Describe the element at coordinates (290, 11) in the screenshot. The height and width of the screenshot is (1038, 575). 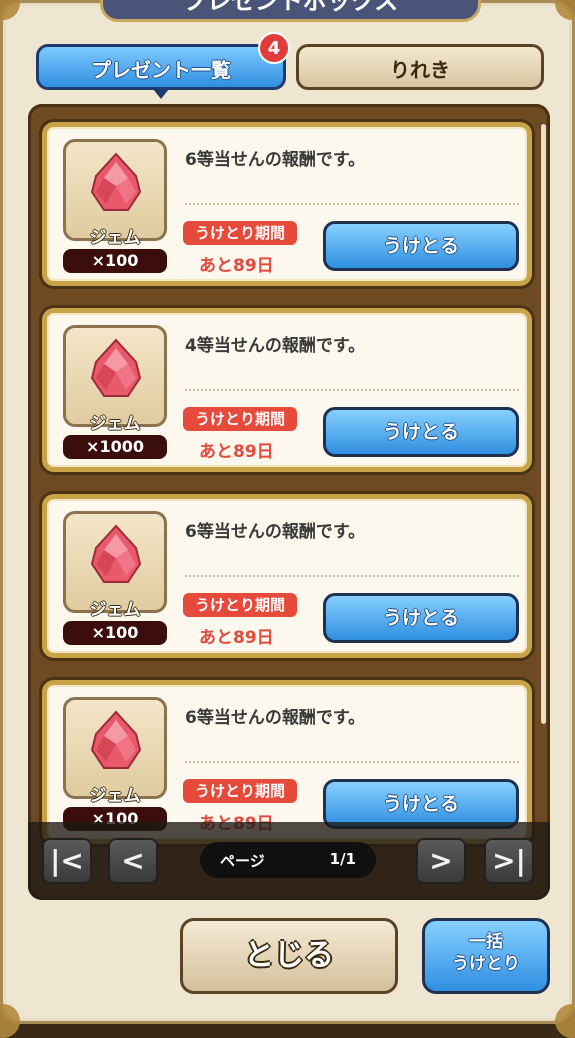
I see `dialog-title: プレゼントボックス` at that location.